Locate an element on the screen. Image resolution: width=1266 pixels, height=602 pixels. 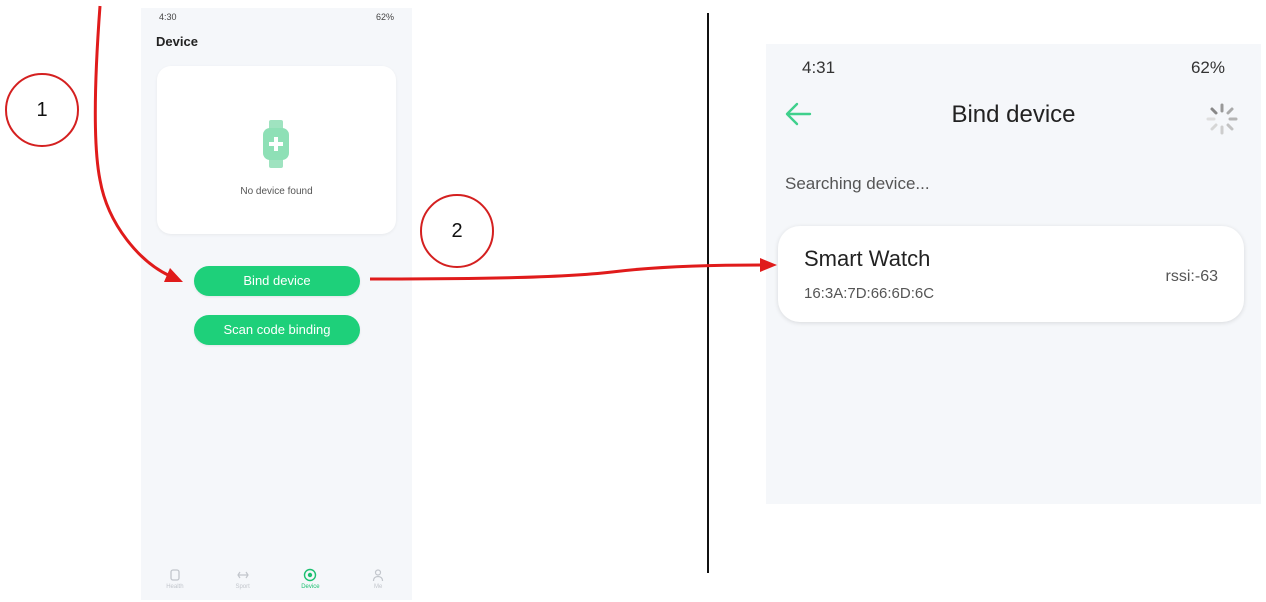
step-2-label: 2 is located at coordinates (457, 231).